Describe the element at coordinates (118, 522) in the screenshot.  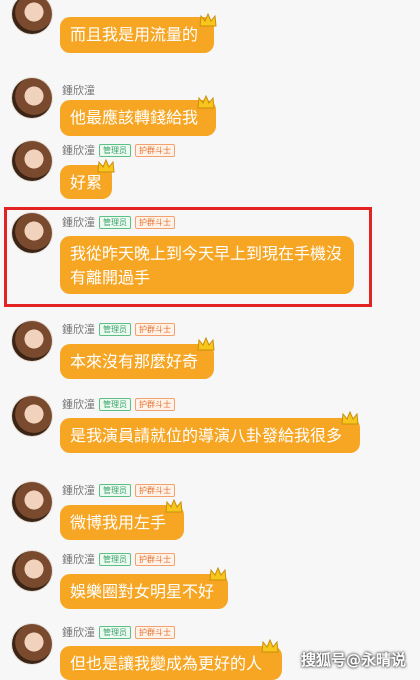
I see `message-text: 微博我用左手` at that location.